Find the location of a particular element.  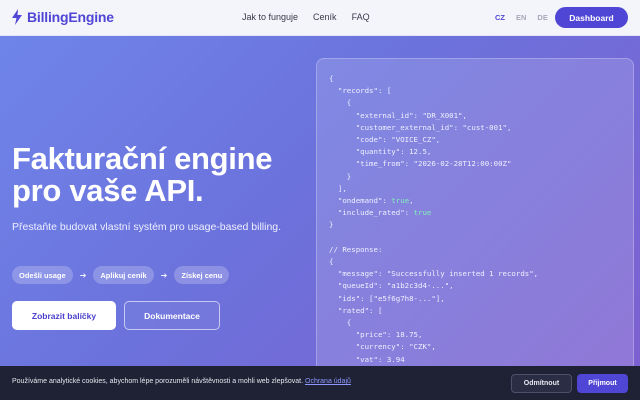

code-line: "customer_external_id": "cust-001", is located at coordinates (420, 127).